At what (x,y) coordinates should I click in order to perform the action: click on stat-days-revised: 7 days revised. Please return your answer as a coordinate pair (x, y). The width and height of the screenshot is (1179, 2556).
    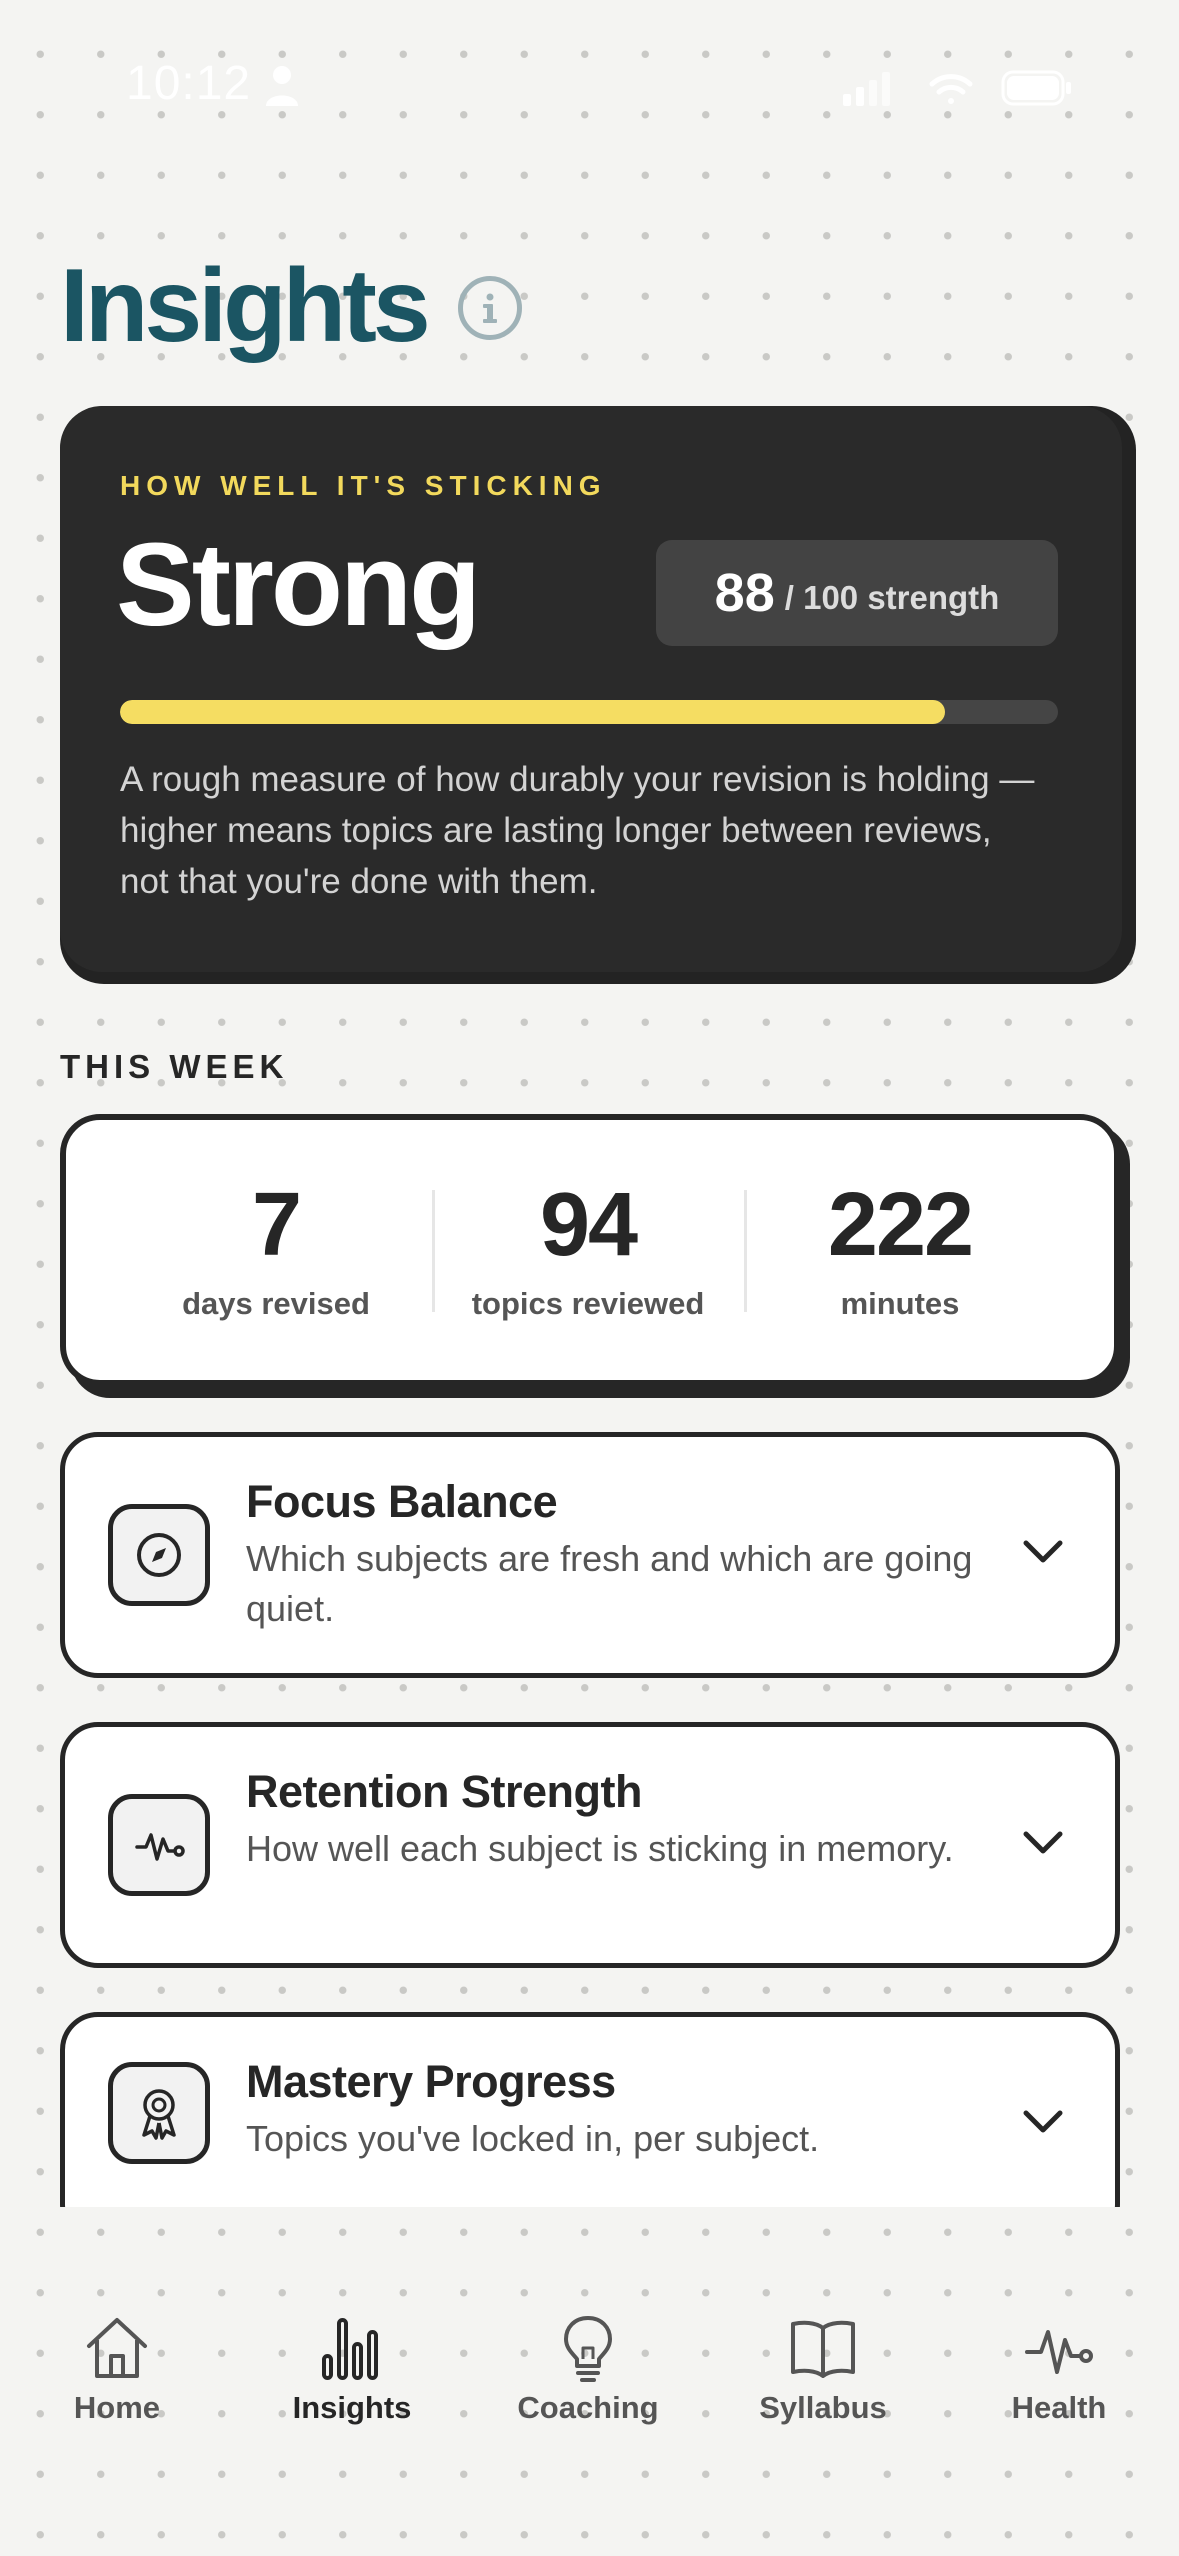
    Looking at the image, I should click on (276, 1251).